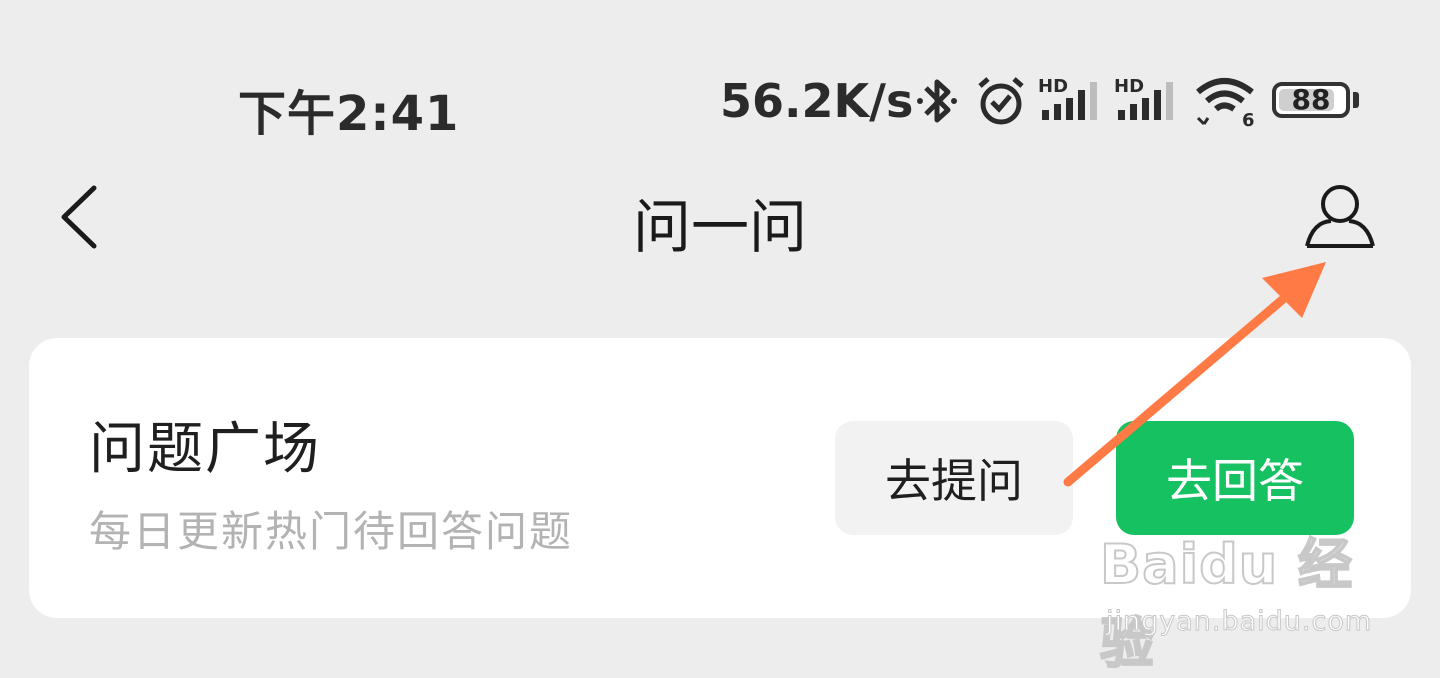 The width and height of the screenshot is (1440, 678). I want to click on signal-hd-icon-2: HD, so click(1143, 98).